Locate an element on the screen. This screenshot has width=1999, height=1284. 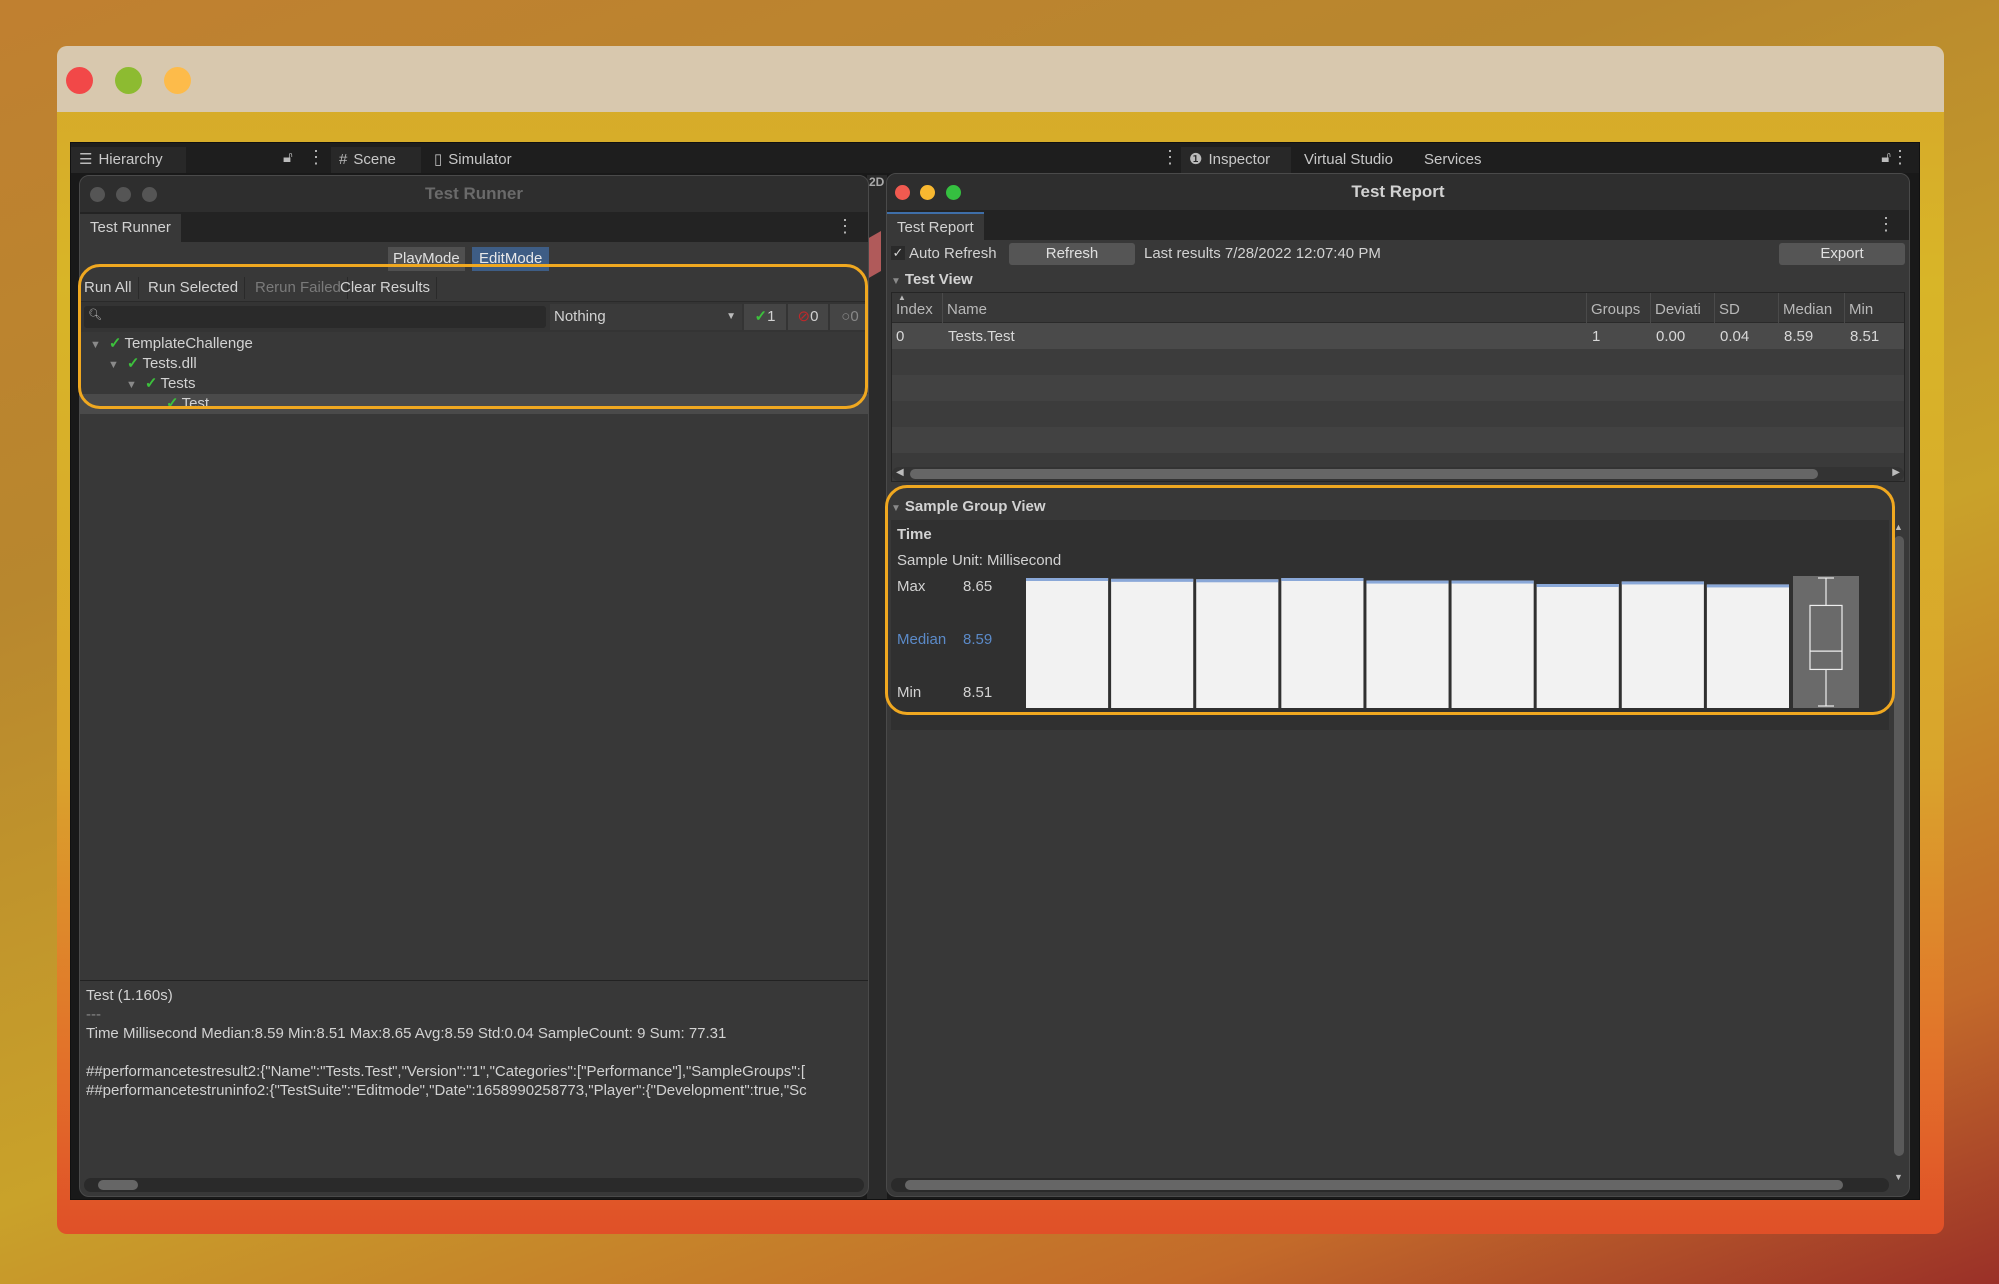
tab-editmode: EditMode is located at coordinates (511, 259).